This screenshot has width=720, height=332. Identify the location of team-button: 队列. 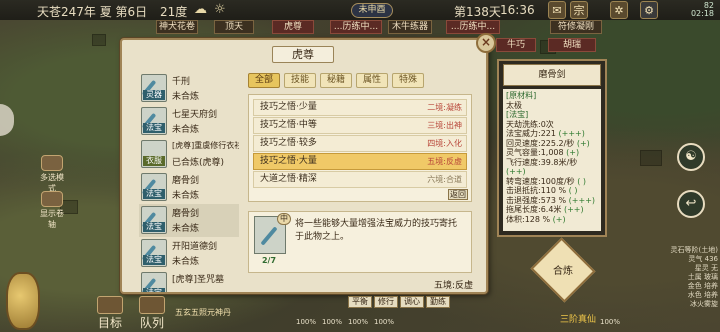
(152, 313).